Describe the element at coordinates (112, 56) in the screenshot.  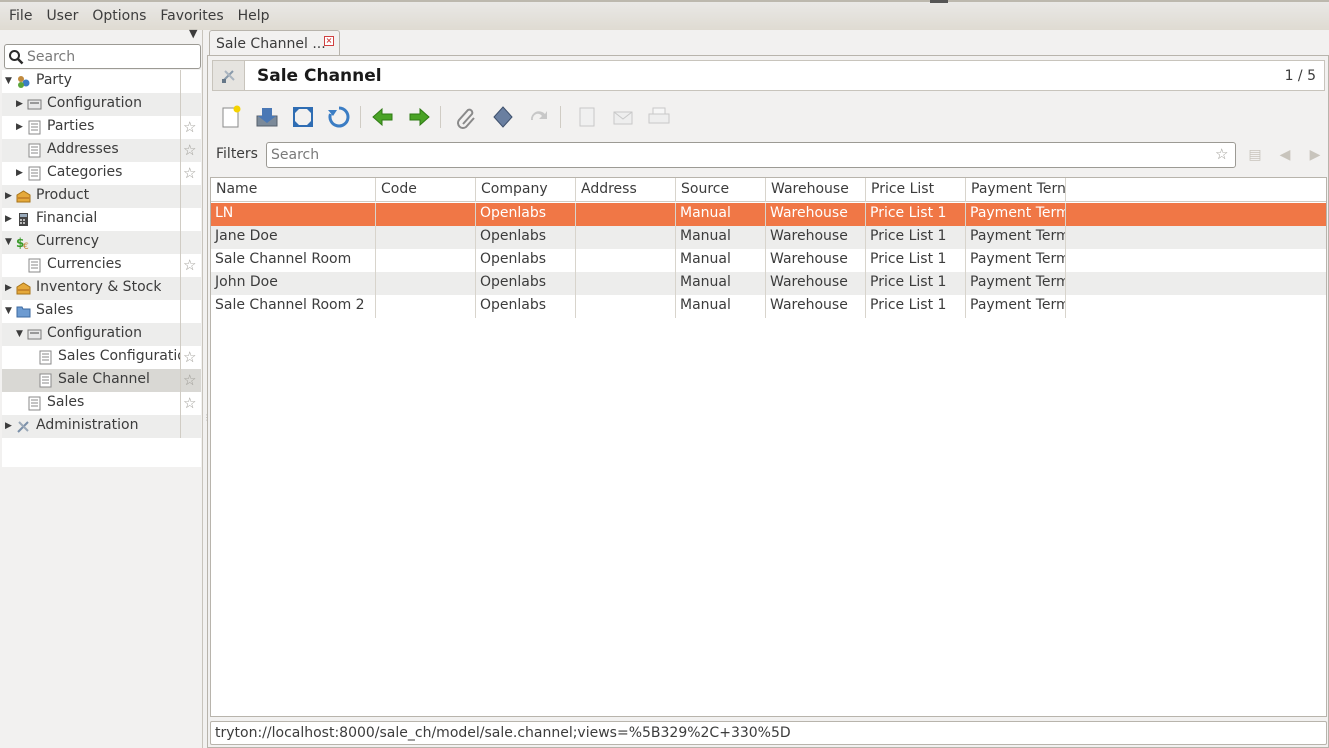
I see `sidebar-search-input` at that location.